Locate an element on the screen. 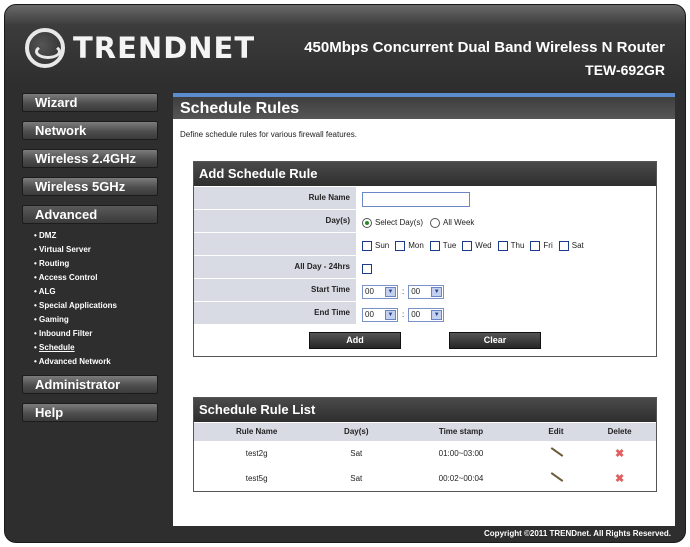 The image size is (690, 547). add-button: Add is located at coordinates (355, 340).